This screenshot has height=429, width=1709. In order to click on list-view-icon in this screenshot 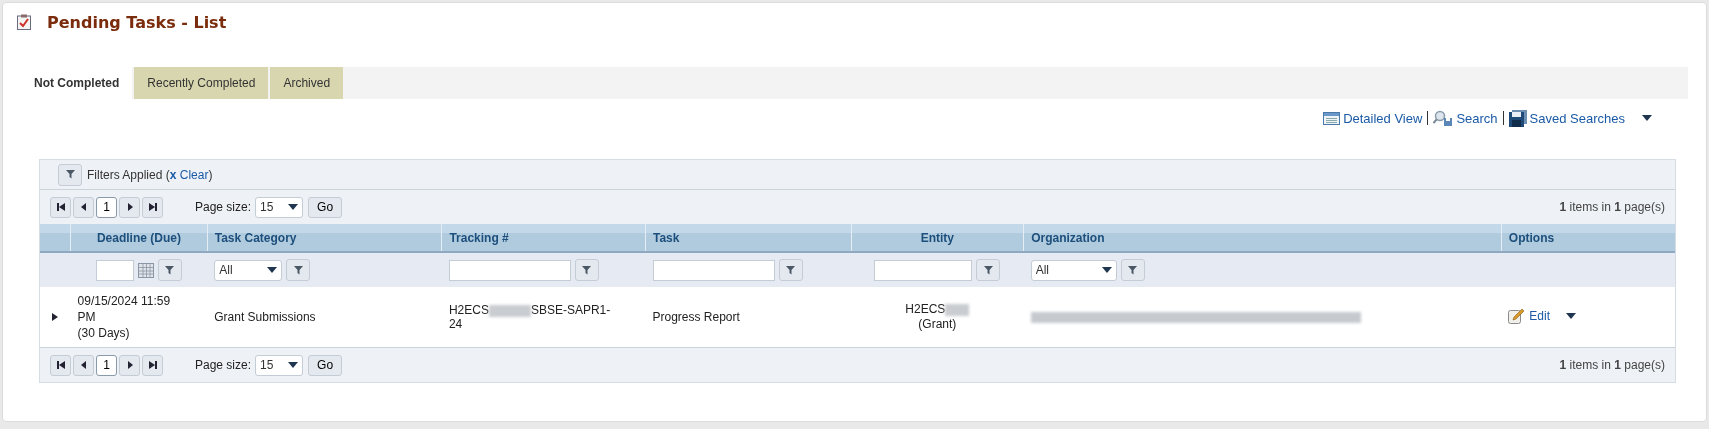, I will do `click(1332, 118)`.